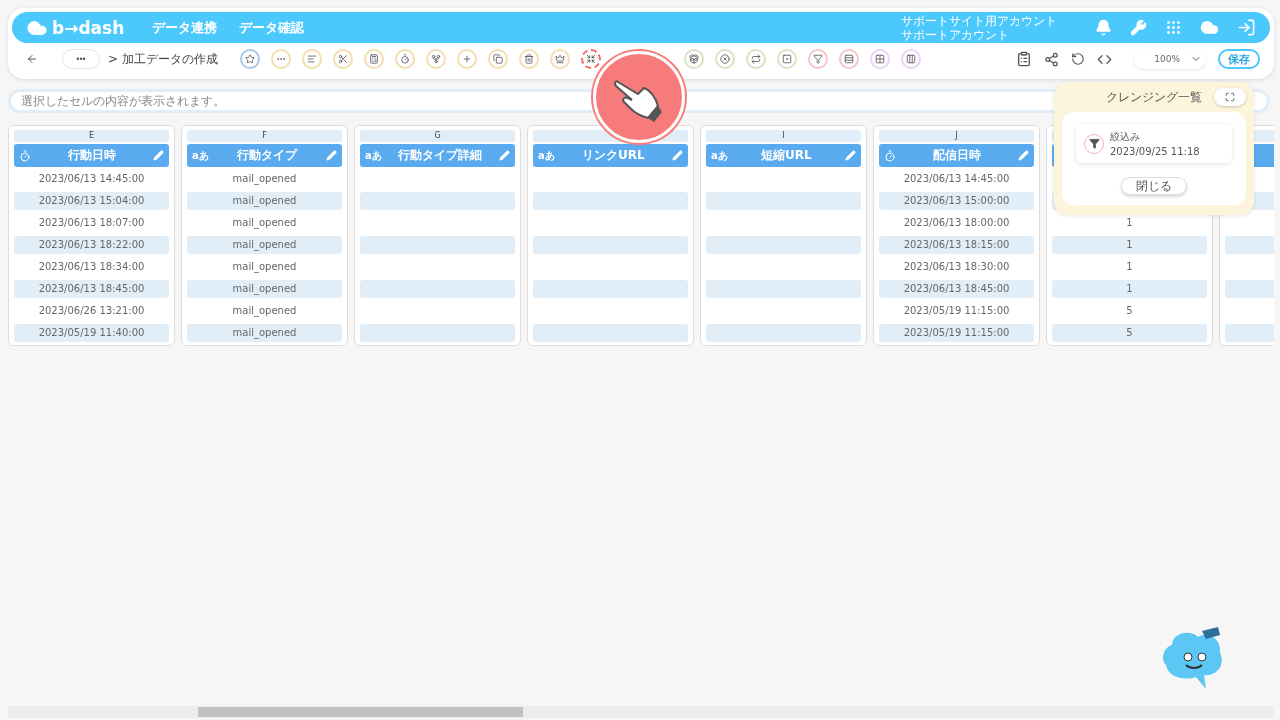 The width and height of the screenshot is (1280, 720). Describe the element at coordinates (91, 267) in the screenshot. I see `table-cell-text: 2023/06/13 18:34:00` at that location.